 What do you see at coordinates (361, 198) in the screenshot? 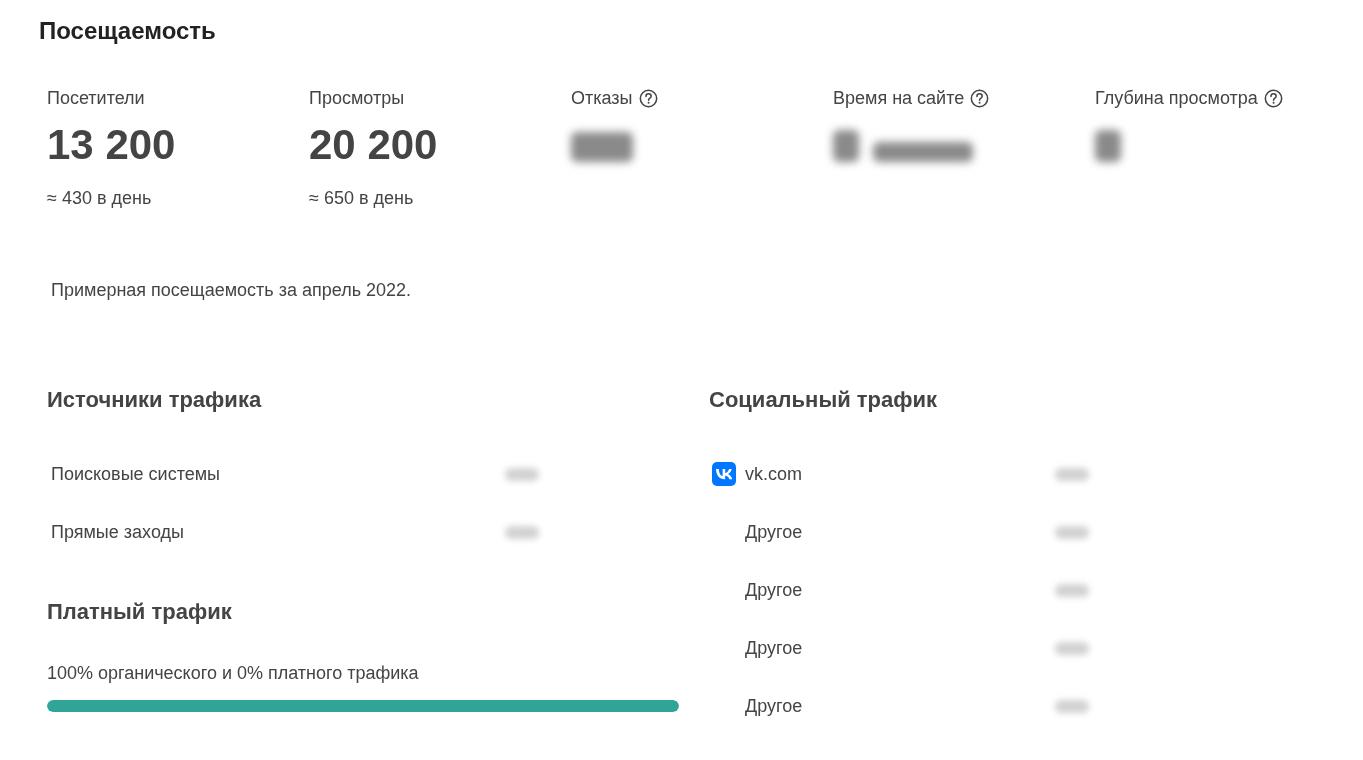
I see `per-day-text: ≈ 650 в день` at bounding box center [361, 198].